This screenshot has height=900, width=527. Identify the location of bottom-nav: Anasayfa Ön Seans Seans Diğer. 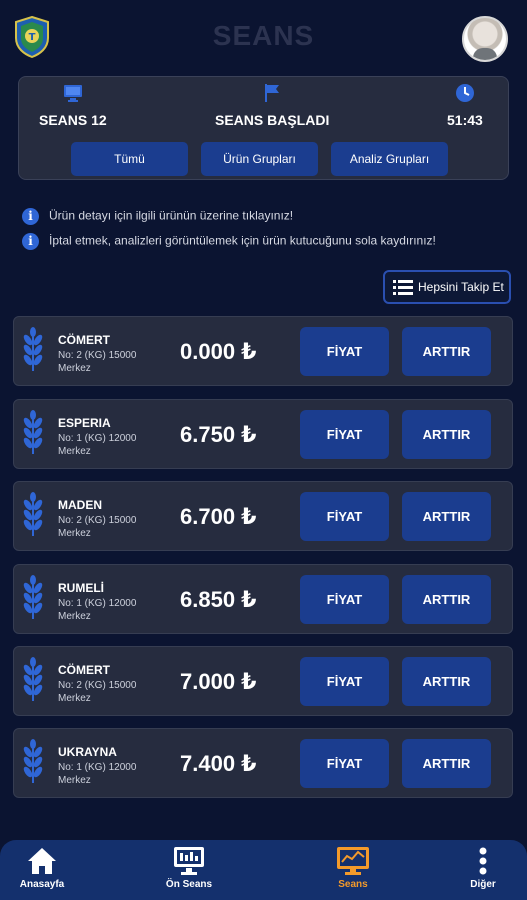
(263, 870).